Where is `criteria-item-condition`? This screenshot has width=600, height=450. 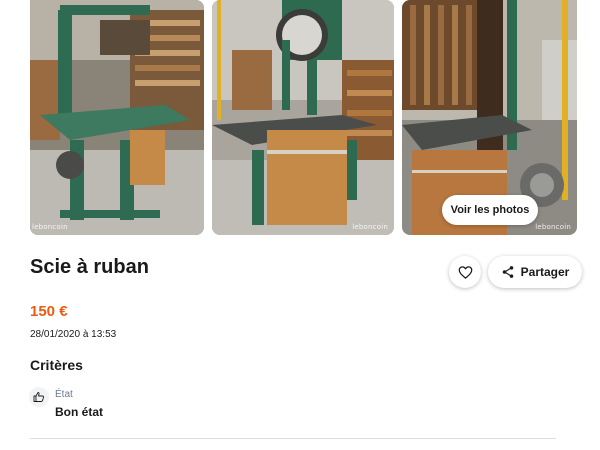 criteria-item-condition is located at coordinates (39, 397).